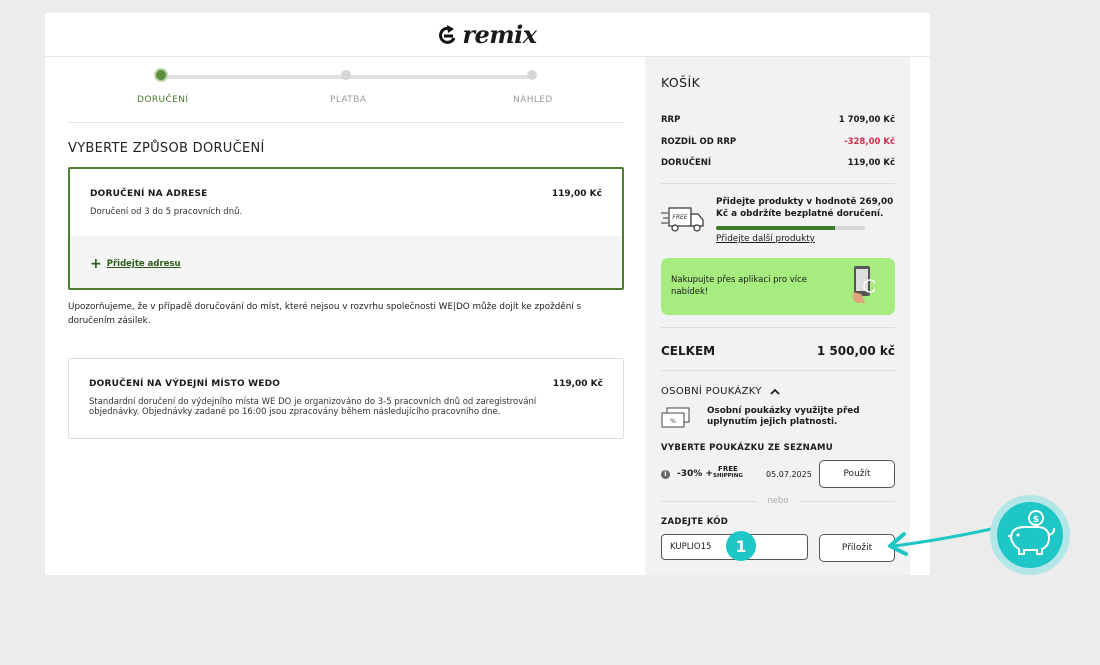 The image size is (1100, 665). I want to click on voucher-discount: -30% +, so click(695, 474).